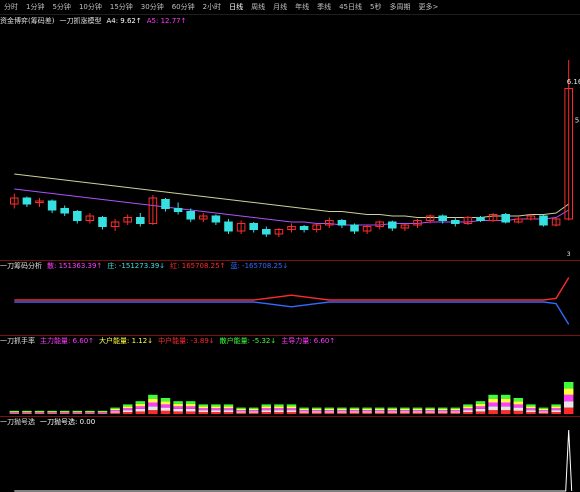 Image resolution: width=580 pixels, height=492 pixels. I want to click on indicator-name: 资金博弈(筹码差), so click(27, 21).